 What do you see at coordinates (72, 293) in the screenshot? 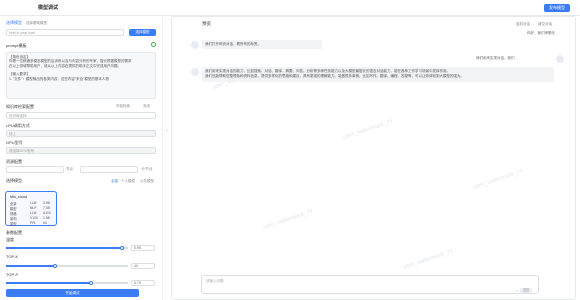
I see `start-debug-button: 开始调试` at bounding box center [72, 293].